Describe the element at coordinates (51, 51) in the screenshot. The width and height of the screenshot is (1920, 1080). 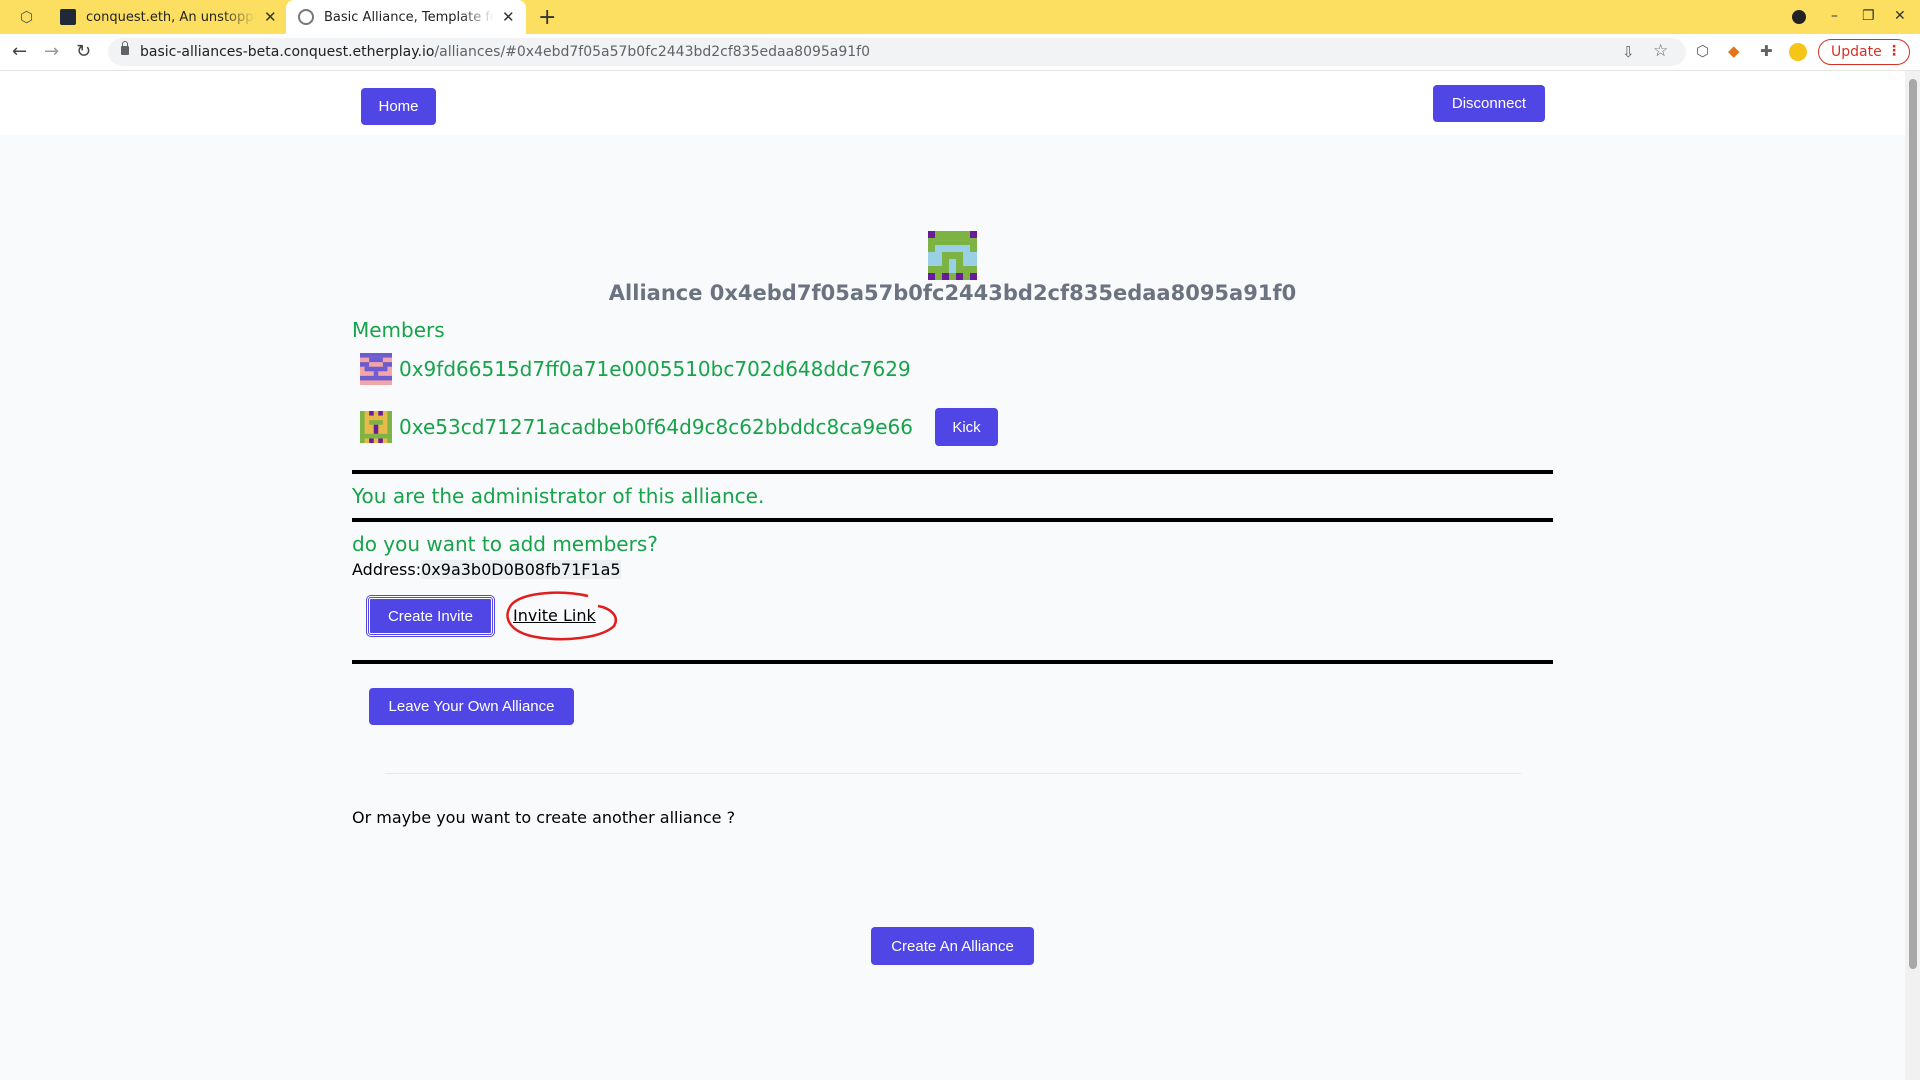
I see `forward-icon: →` at that location.